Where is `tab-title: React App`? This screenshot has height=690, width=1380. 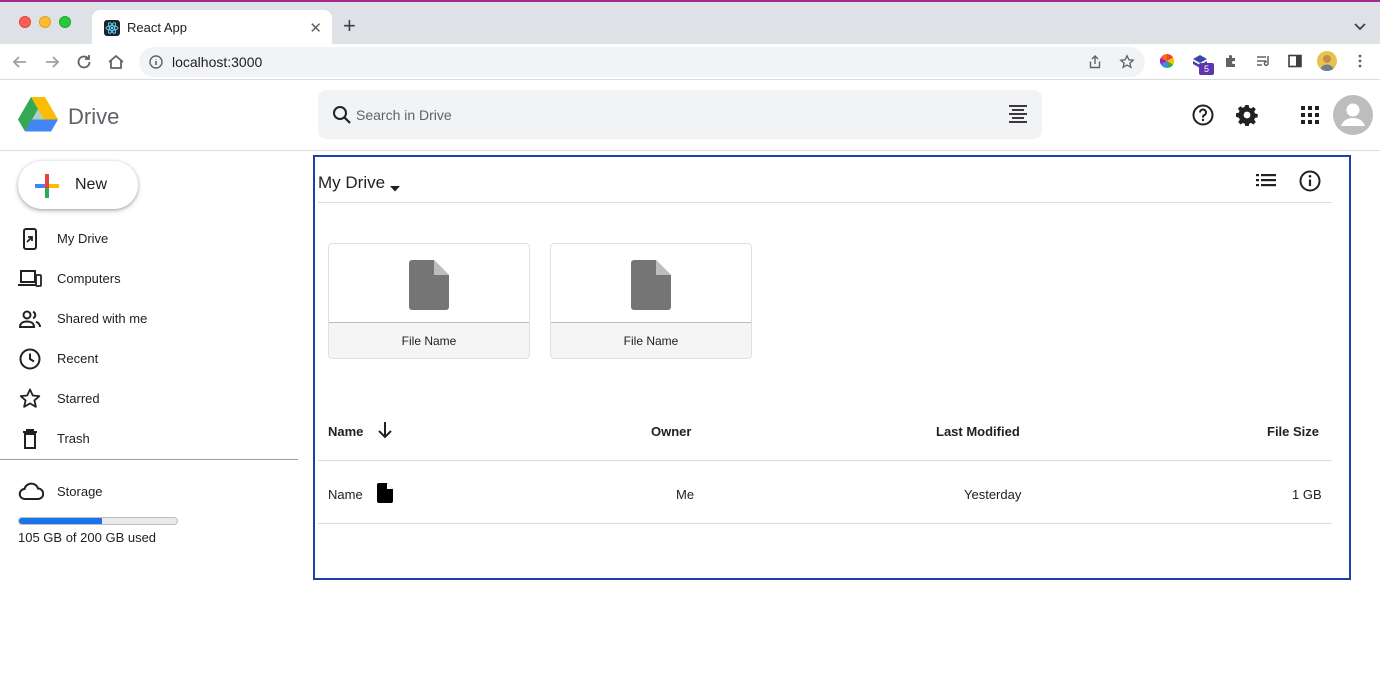
tab-title: React App is located at coordinates (157, 27).